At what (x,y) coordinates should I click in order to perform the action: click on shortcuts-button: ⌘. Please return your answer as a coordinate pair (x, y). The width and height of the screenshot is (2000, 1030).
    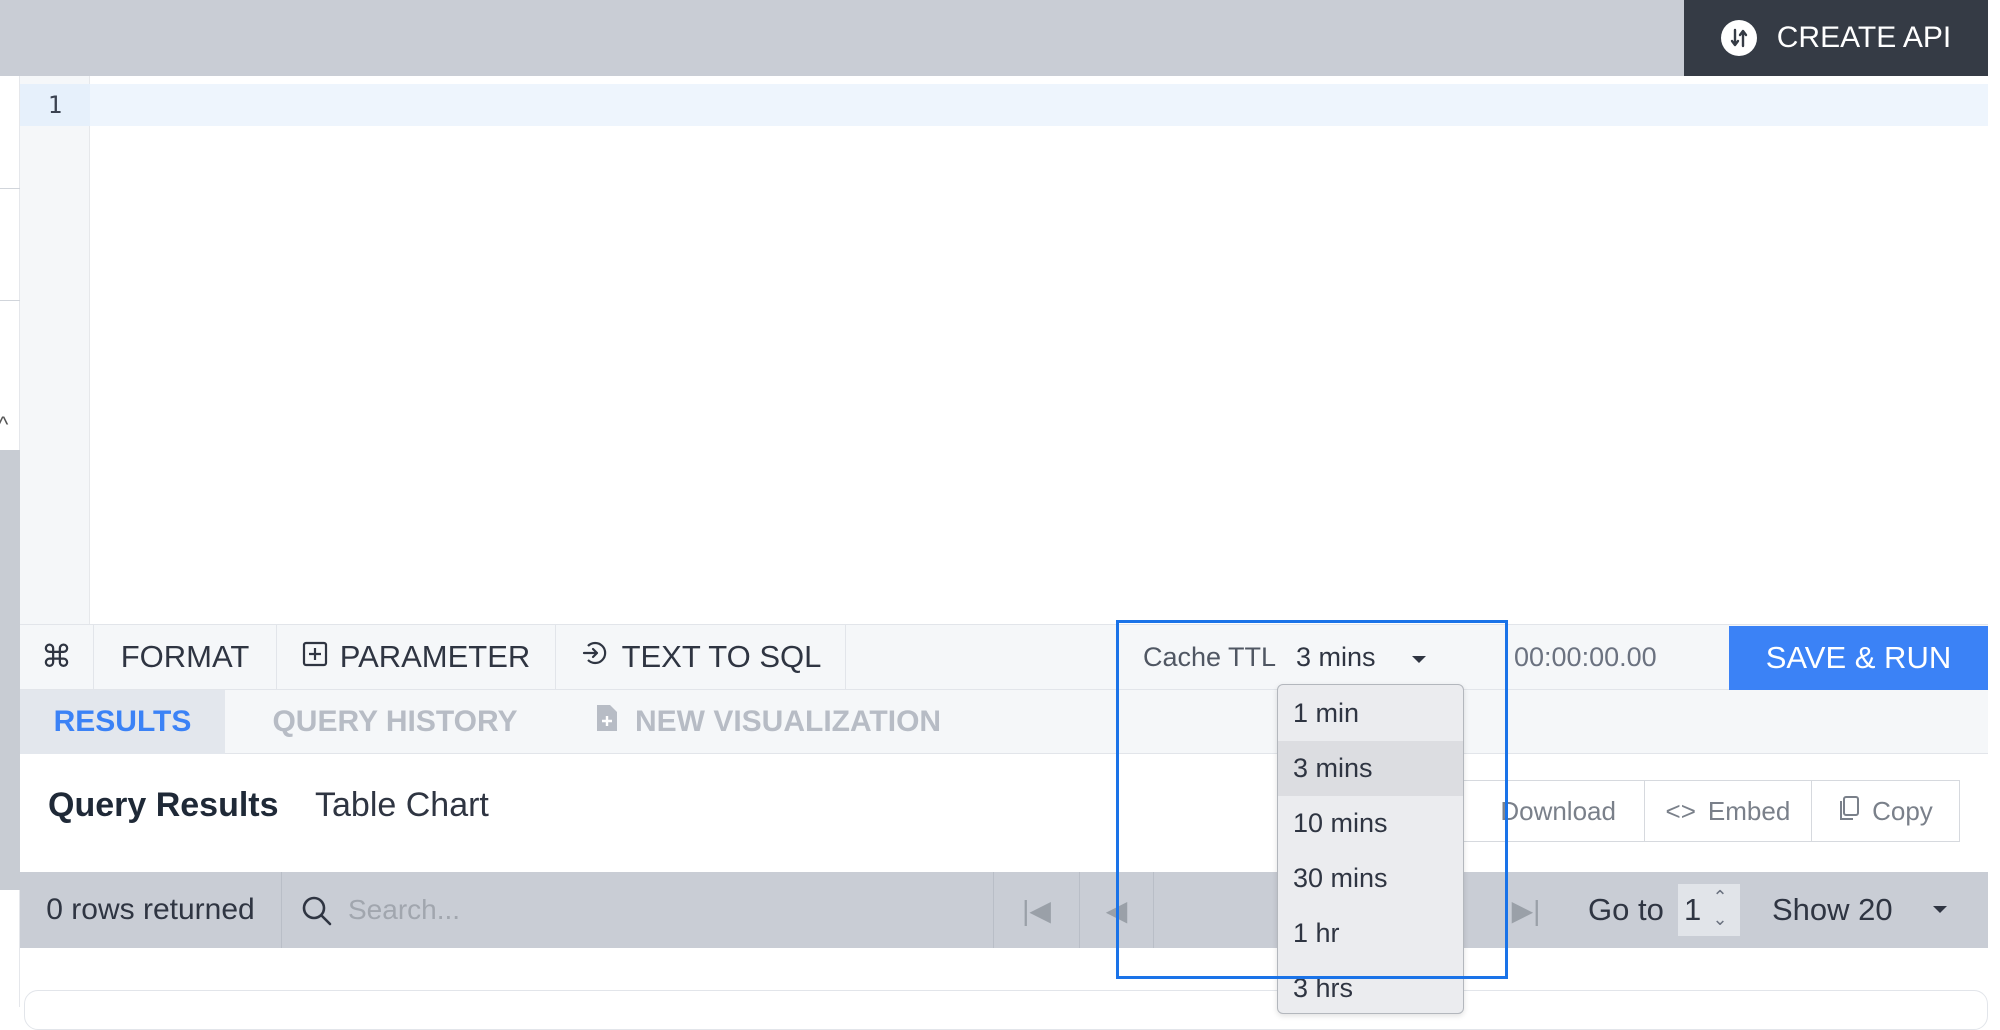
    Looking at the image, I should click on (57, 657).